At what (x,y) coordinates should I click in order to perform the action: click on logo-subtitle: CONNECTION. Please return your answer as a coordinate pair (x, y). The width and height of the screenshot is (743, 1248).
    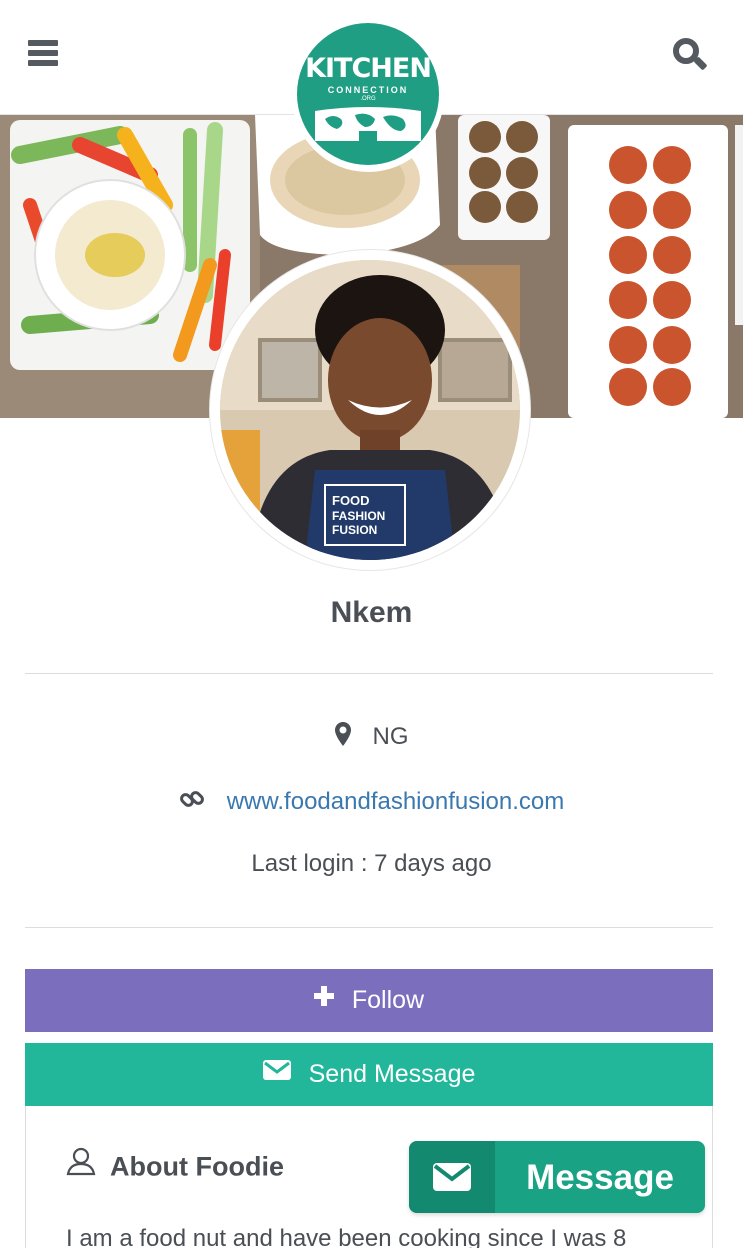
    Looking at the image, I should click on (368, 90).